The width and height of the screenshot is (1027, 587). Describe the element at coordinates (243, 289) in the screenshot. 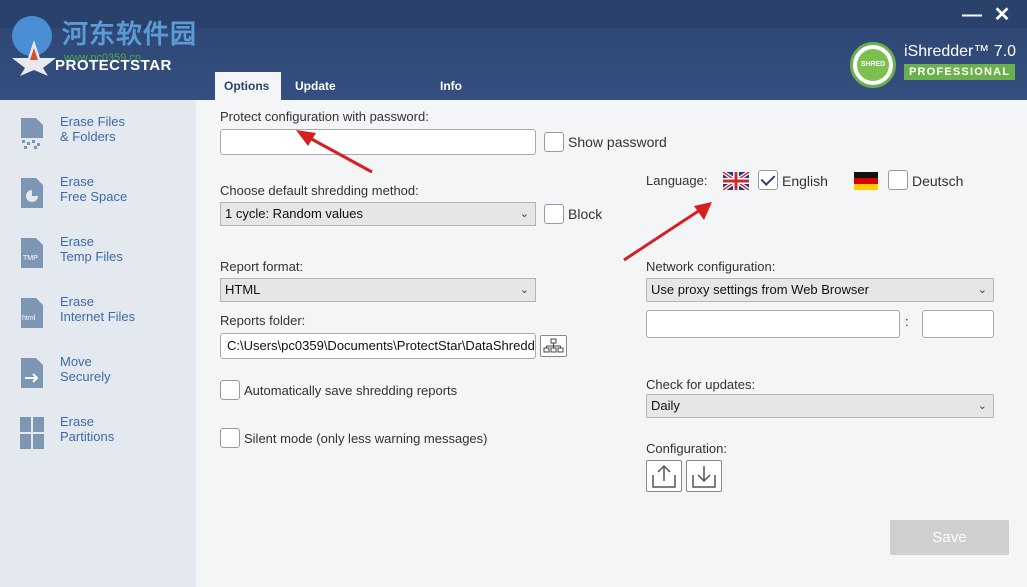

I see `report-format-value: HTML` at that location.